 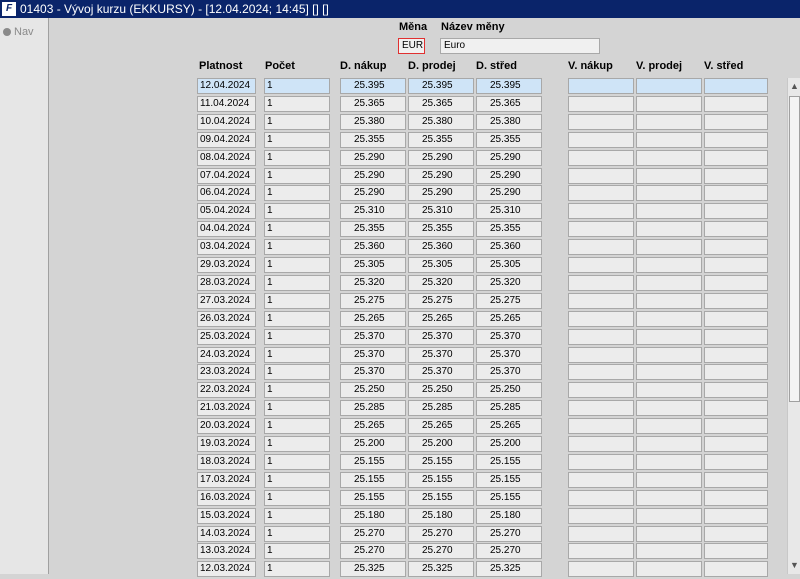 I want to click on cell-platnost: 07.04.2024, so click(x=226, y=175).